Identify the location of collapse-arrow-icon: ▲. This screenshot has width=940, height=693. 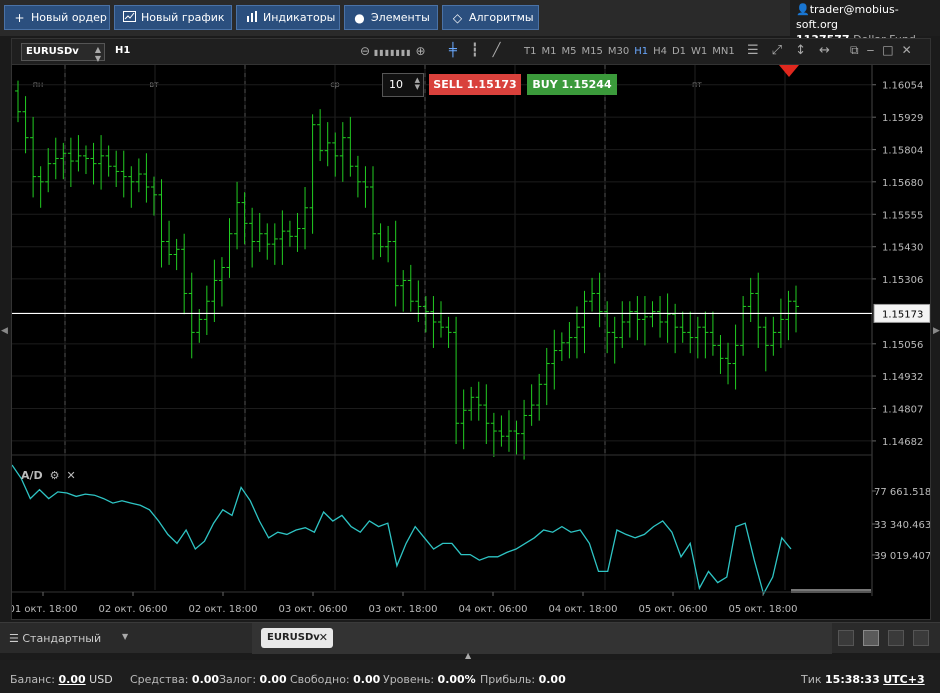
(468, 655).